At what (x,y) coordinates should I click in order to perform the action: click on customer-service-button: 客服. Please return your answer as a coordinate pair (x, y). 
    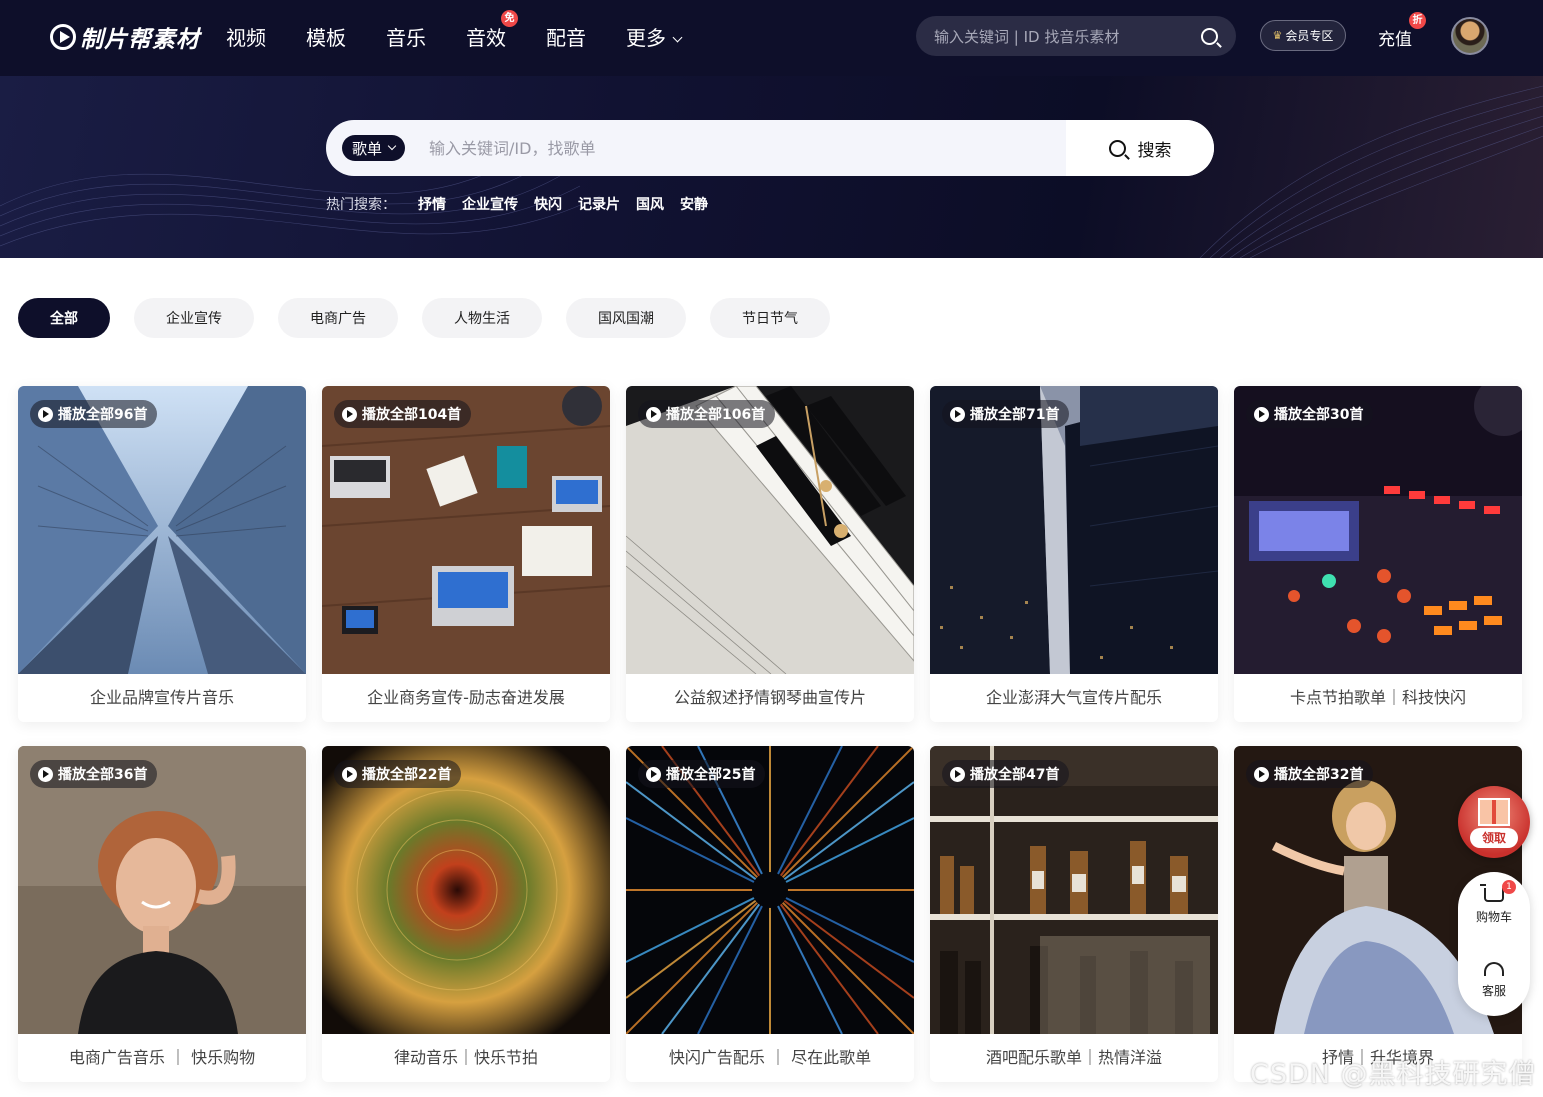
    Looking at the image, I should click on (1494, 980).